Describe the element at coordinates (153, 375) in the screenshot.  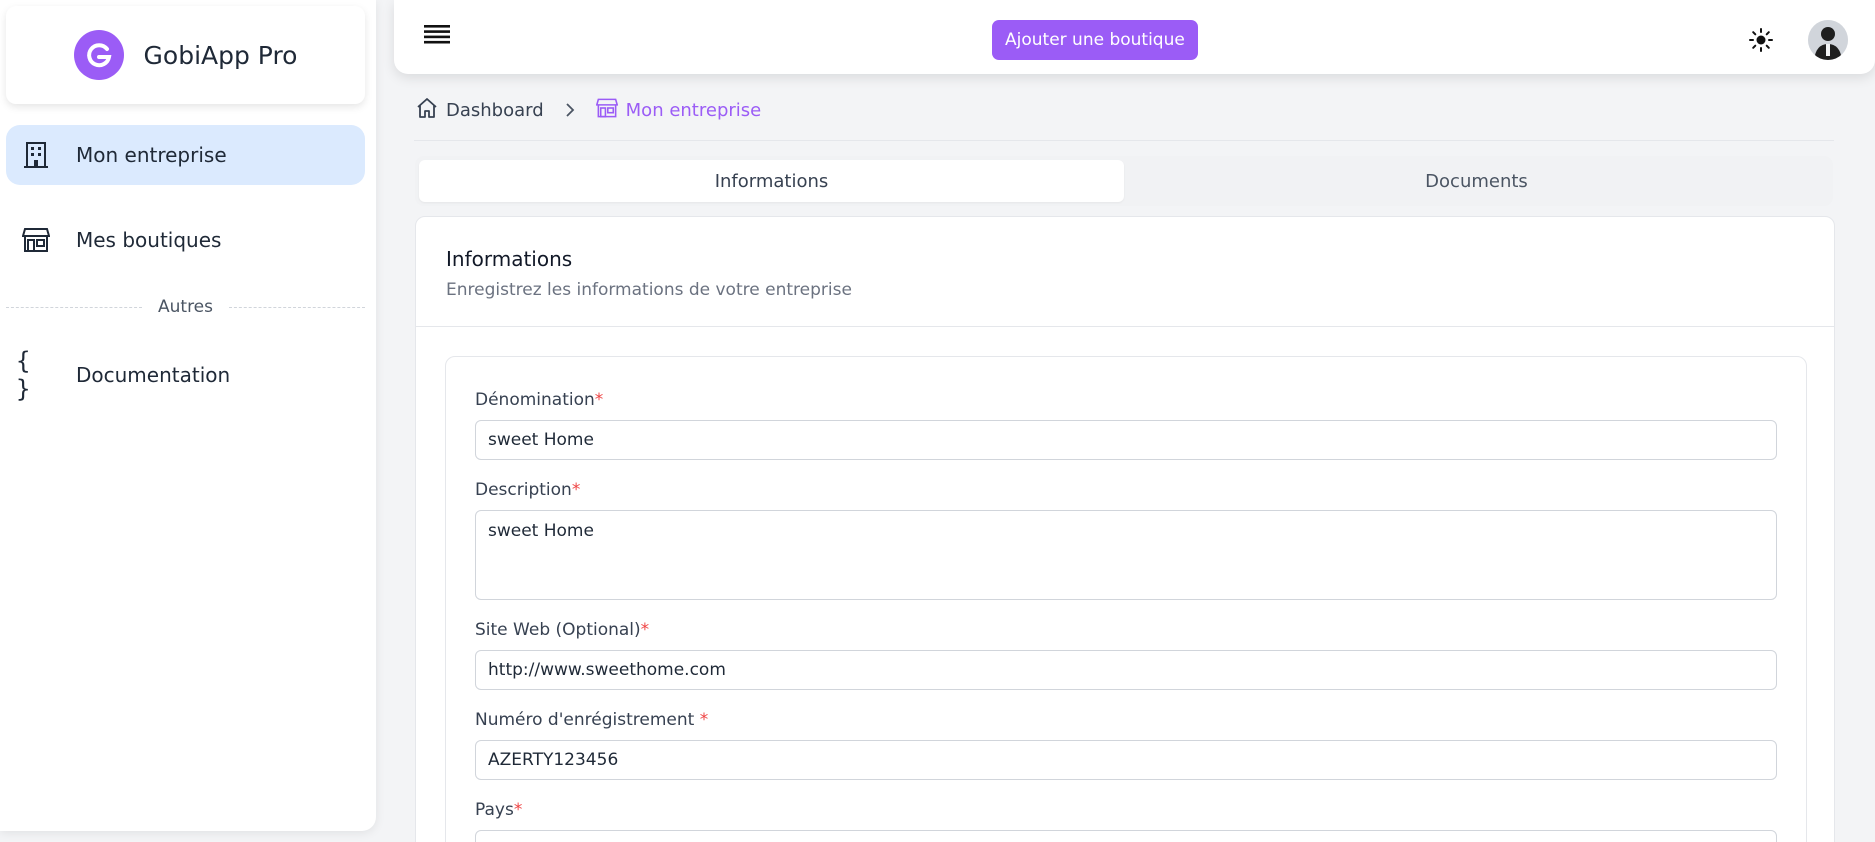
I see `sidebar-item-label: Documentation` at that location.